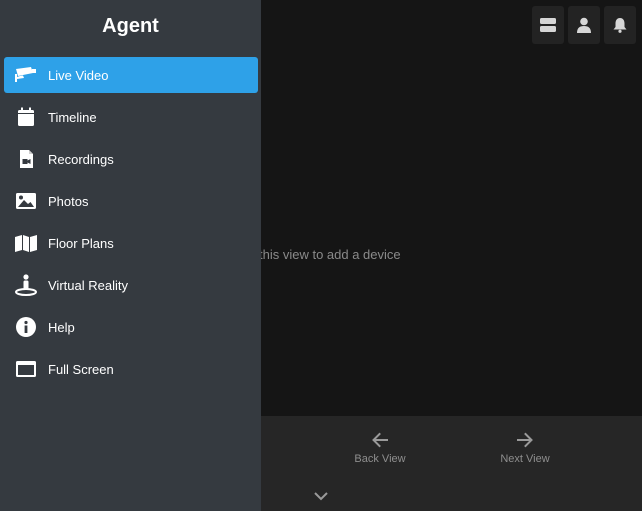  What do you see at coordinates (26, 285) in the screenshot?
I see `vr-person-icon` at bounding box center [26, 285].